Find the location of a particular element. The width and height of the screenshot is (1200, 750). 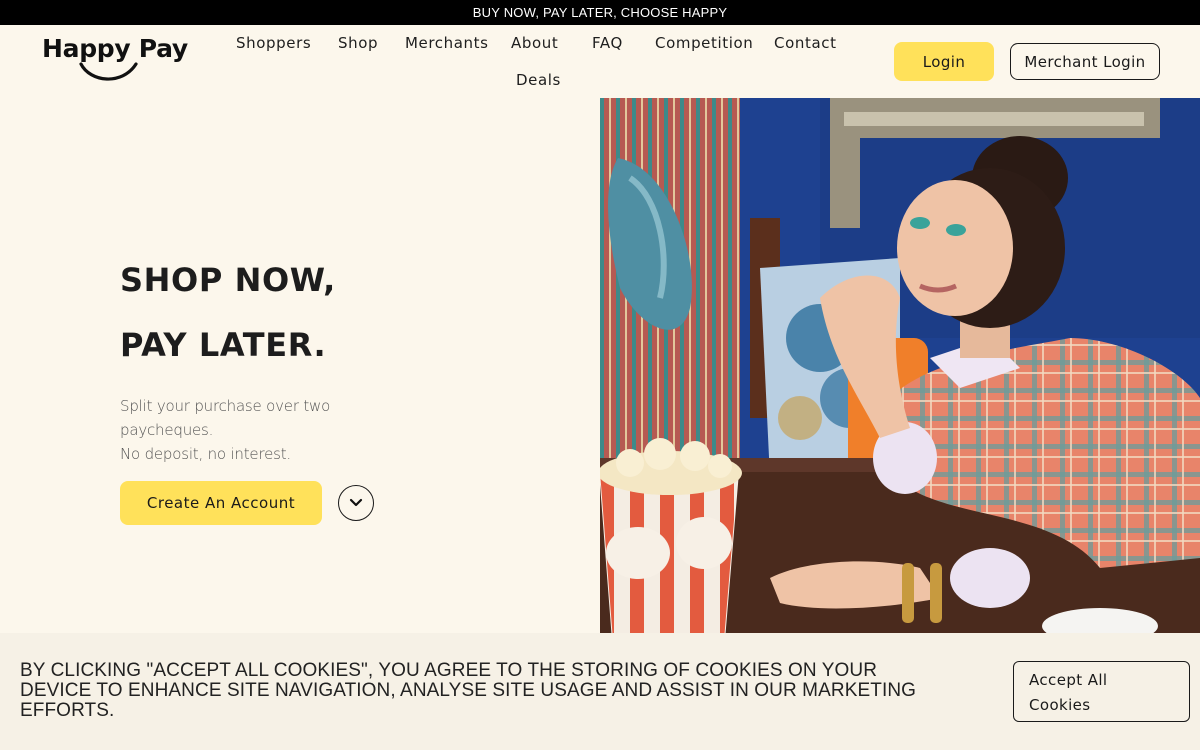

login-button: Login is located at coordinates (944, 61).